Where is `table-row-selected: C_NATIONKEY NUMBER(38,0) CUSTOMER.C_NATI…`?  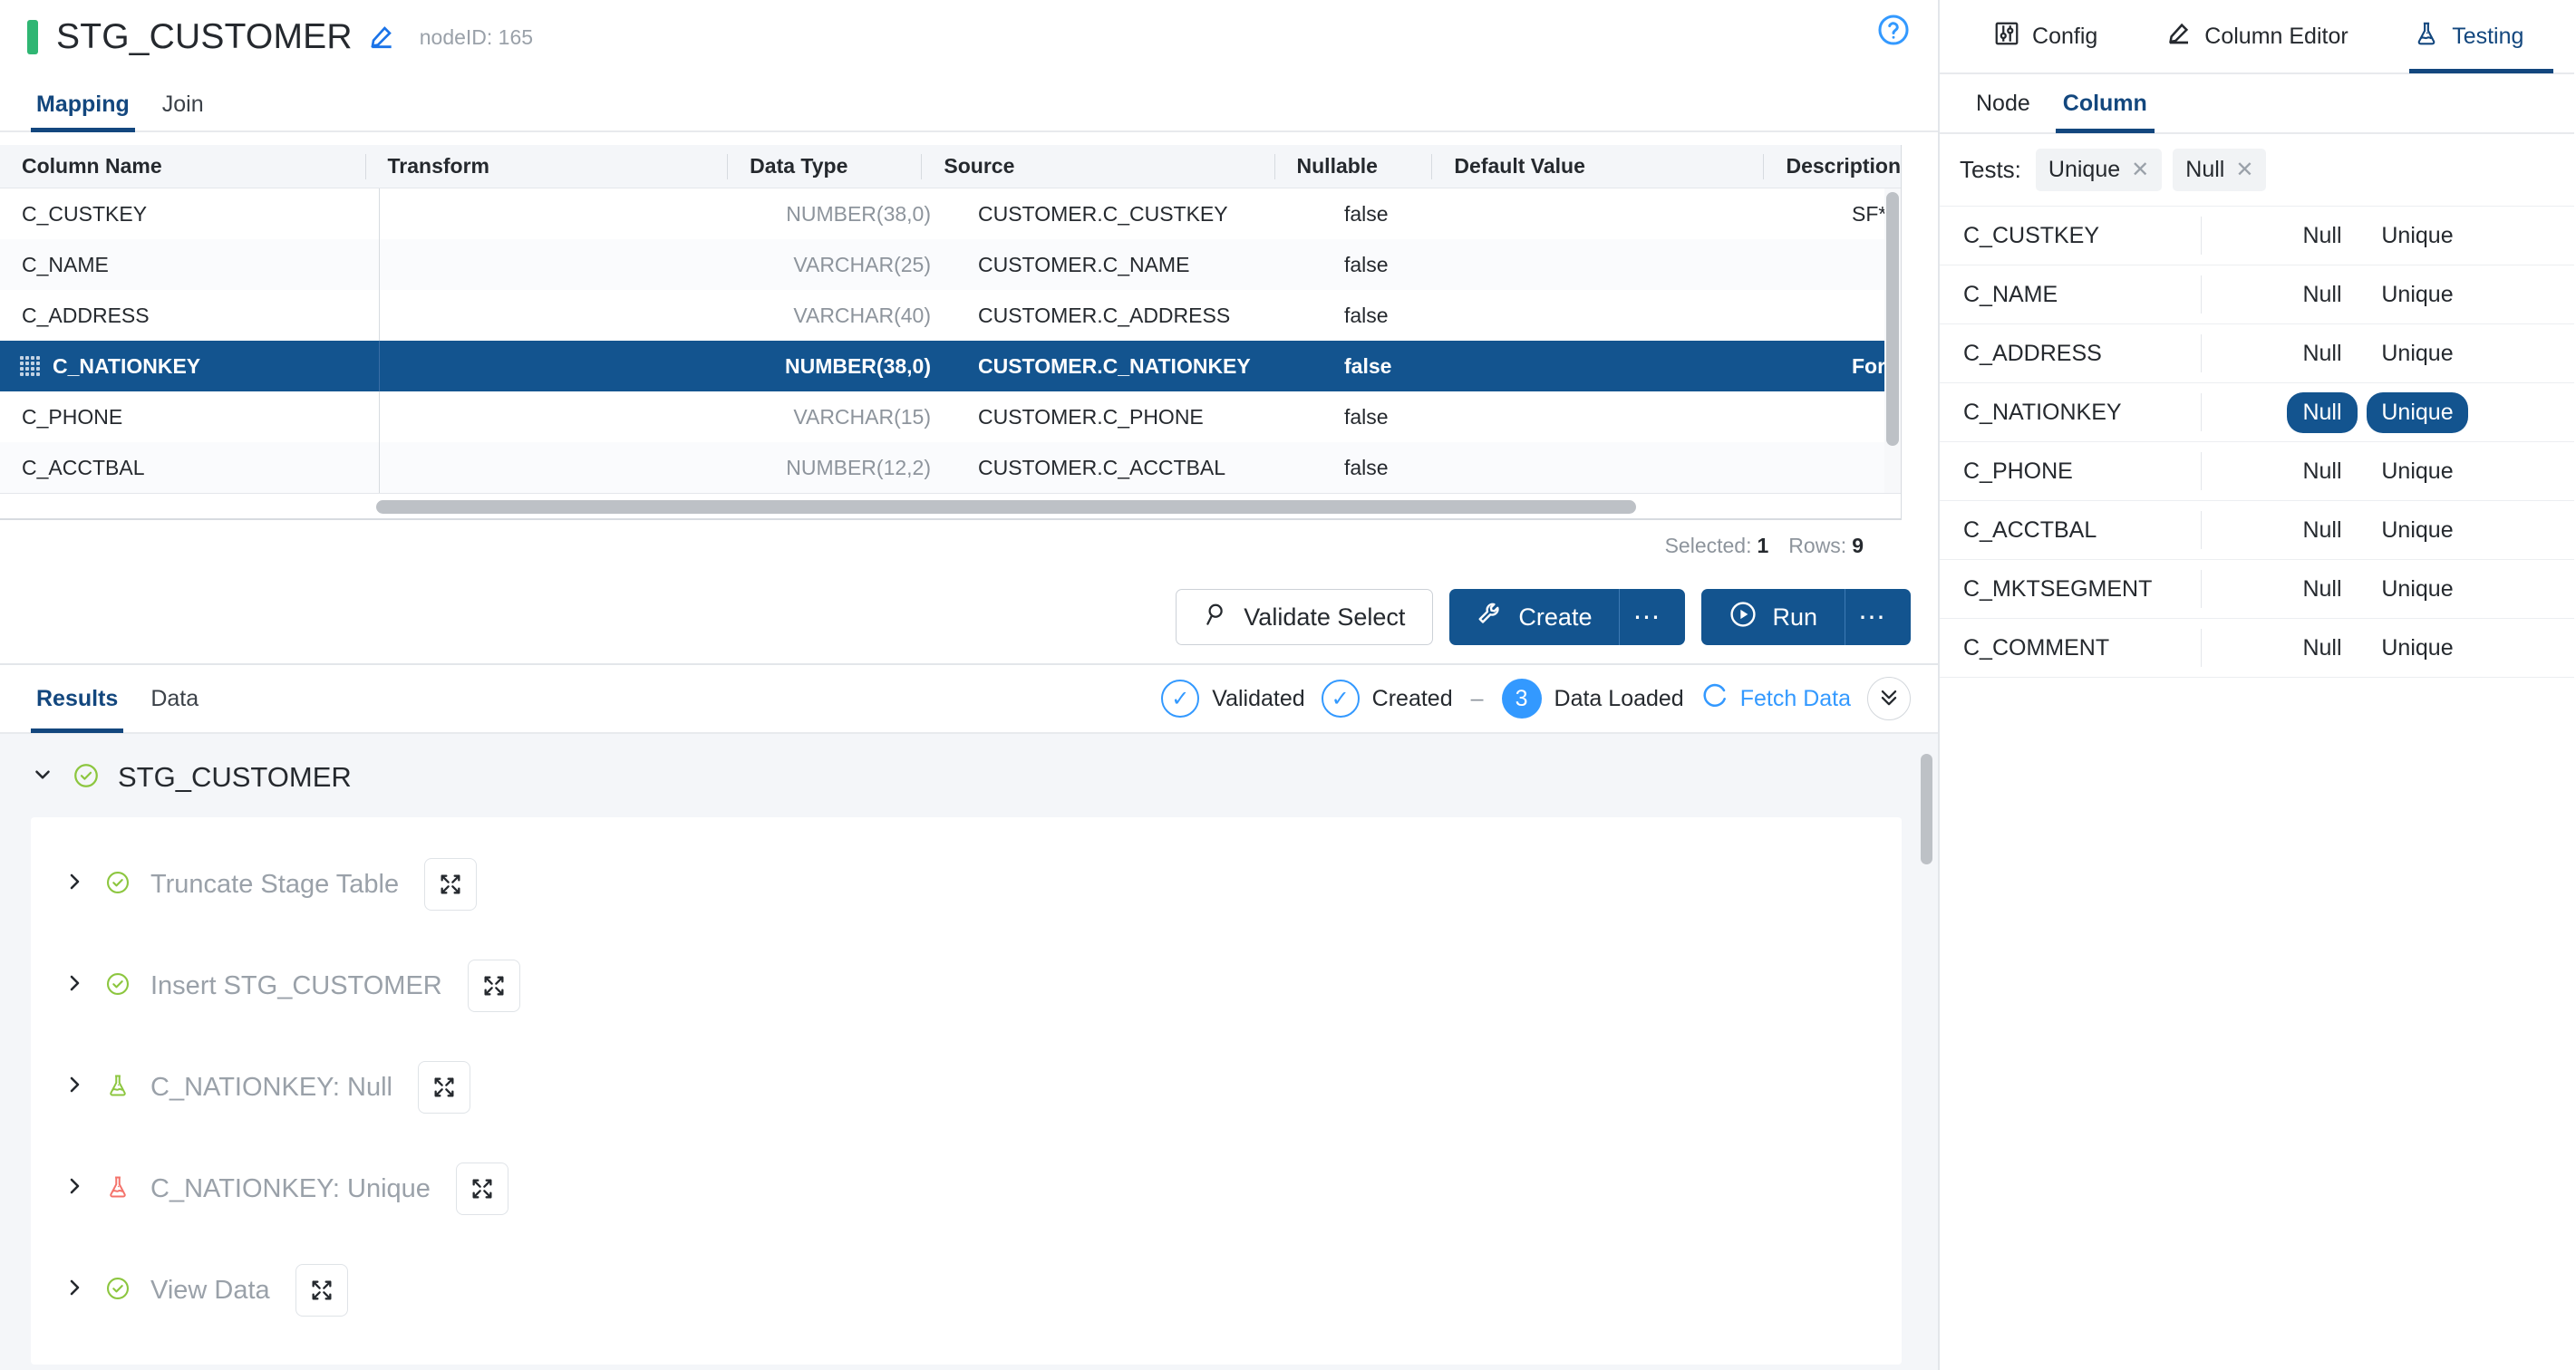 table-row-selected: C_NATIONKEY NUMBER(38,0) CUSTOMER.C_NATI… is located at coordinates (950, 366).